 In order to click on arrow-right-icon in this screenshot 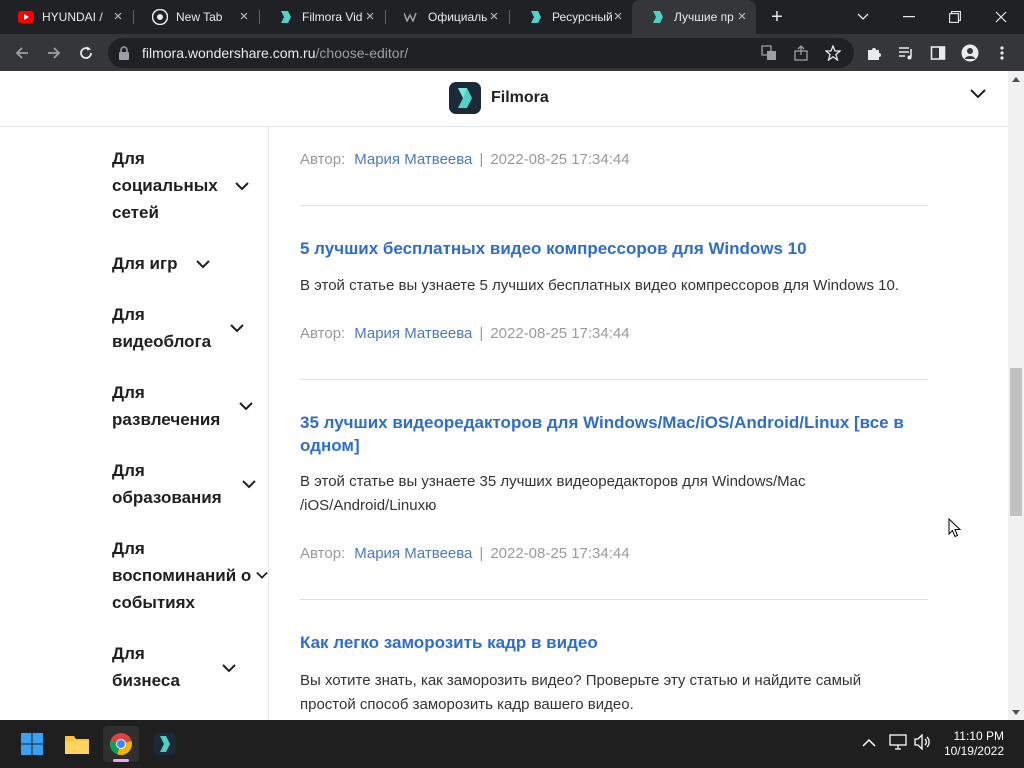, I will do `click(54, 53)`.